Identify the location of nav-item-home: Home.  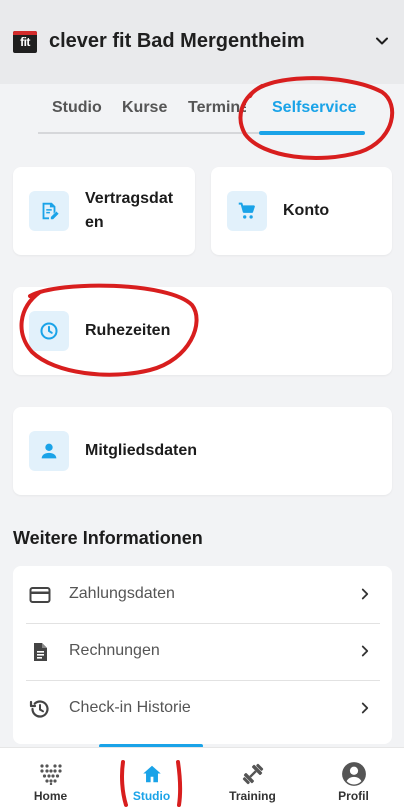
(50, 778).